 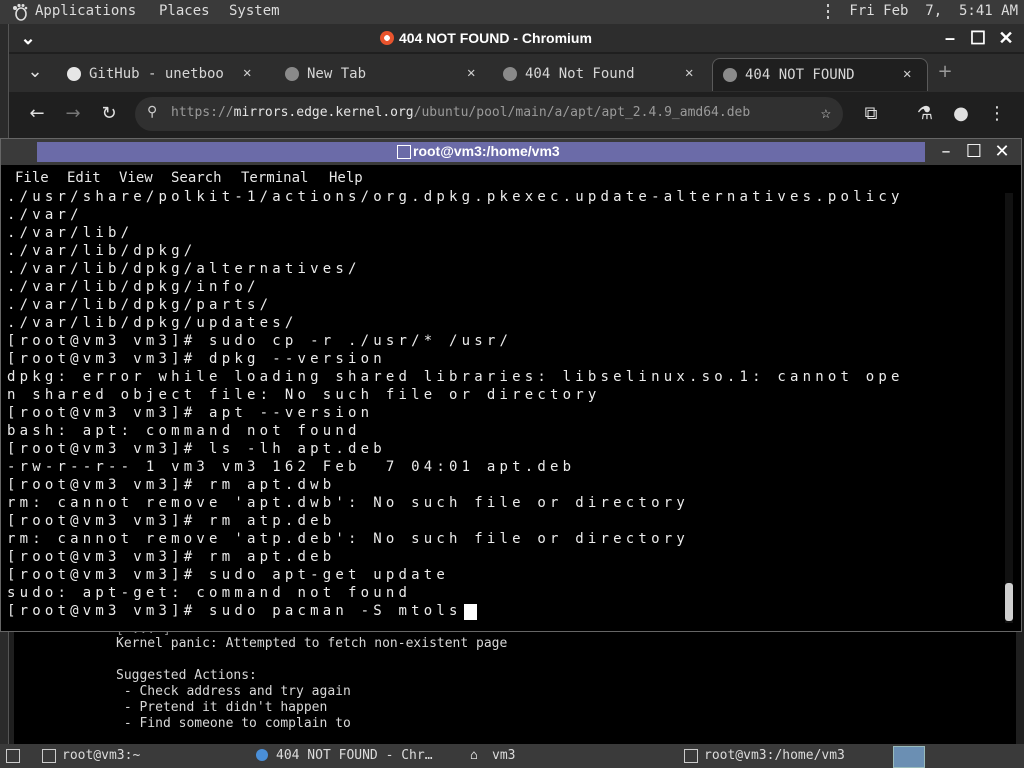 What do you see at coordinates (337, 74) in the screenshot?
I see `tab-label: New Tab` at bounding box center [337, 74].